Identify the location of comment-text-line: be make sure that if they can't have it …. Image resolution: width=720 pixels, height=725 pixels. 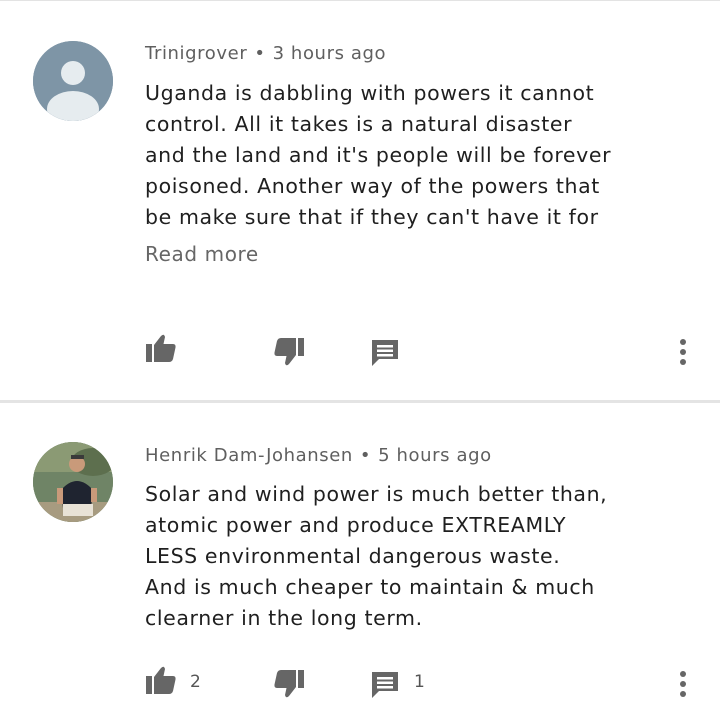
(372, 217).